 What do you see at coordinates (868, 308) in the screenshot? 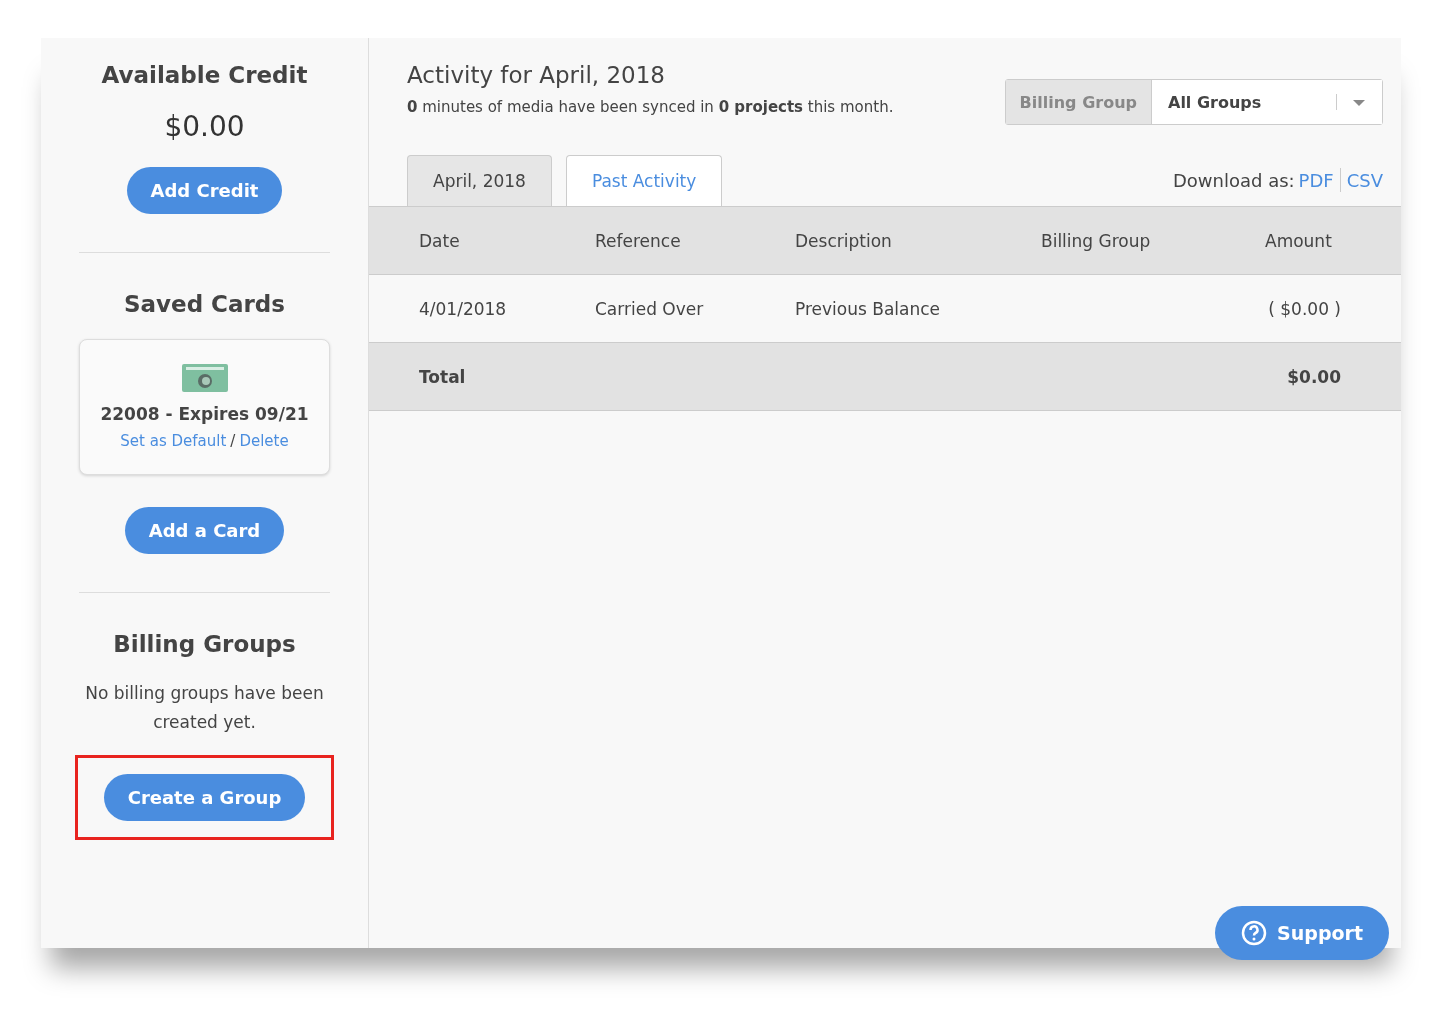
I see `table-cell-text: Previous Balance` at bounding box center [868, 308].